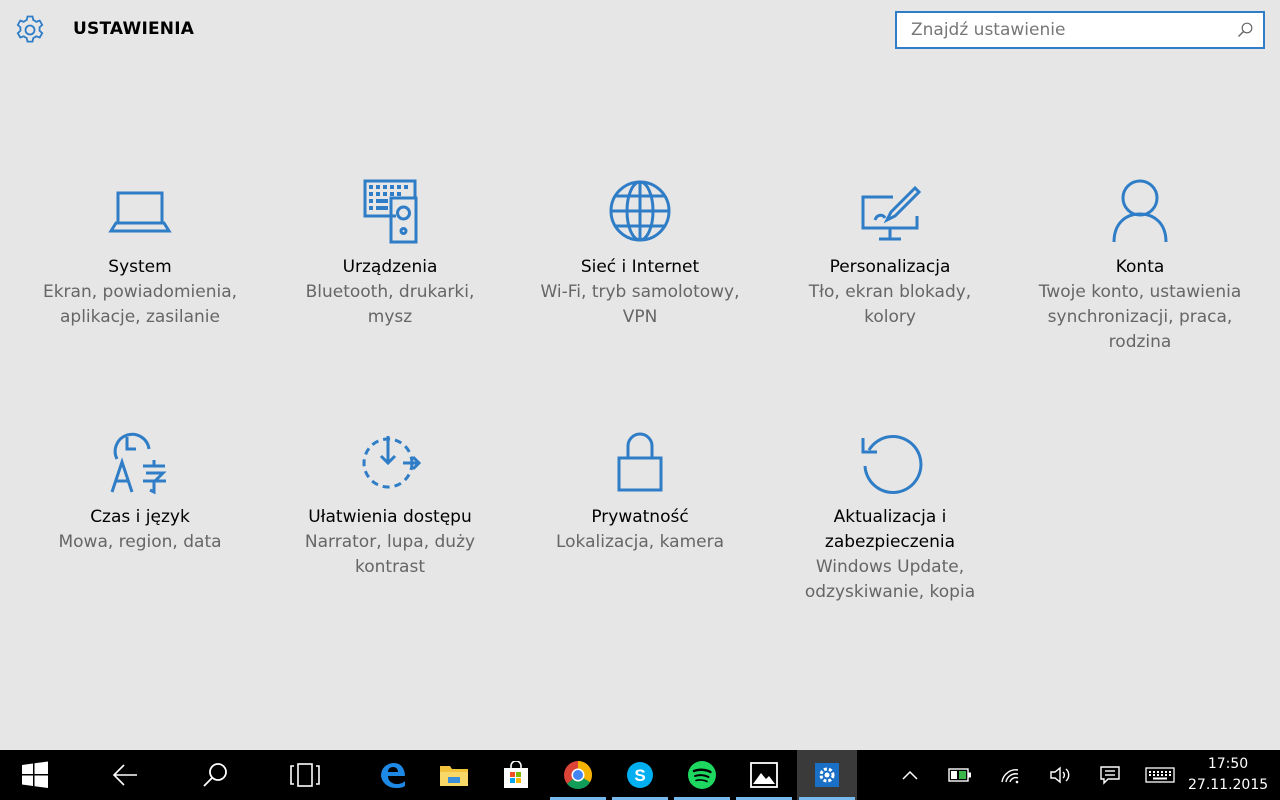 This screenshot has width=1280, height=800. I want to click on start-icon, so click(35, 775).